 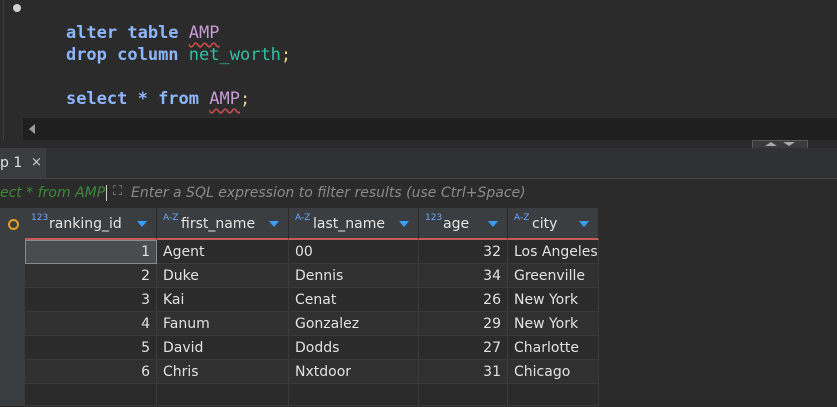 What do you see at coordinates (218, 224) in the screenshot?
I see `column-name: first_name` at bounding box center [218, 224].